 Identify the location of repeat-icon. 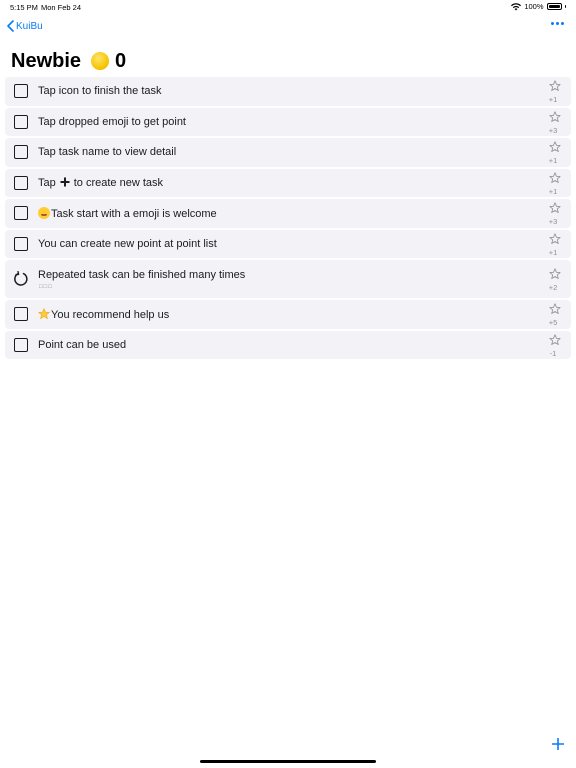
(21, 279).